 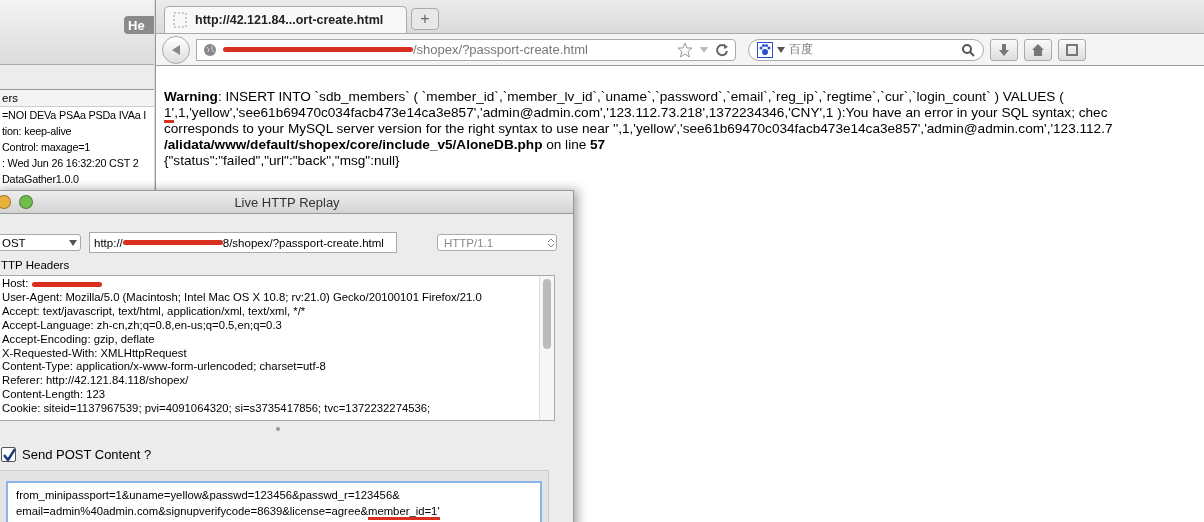 I want to click on minimize-icon, so click(x=5, y=202).